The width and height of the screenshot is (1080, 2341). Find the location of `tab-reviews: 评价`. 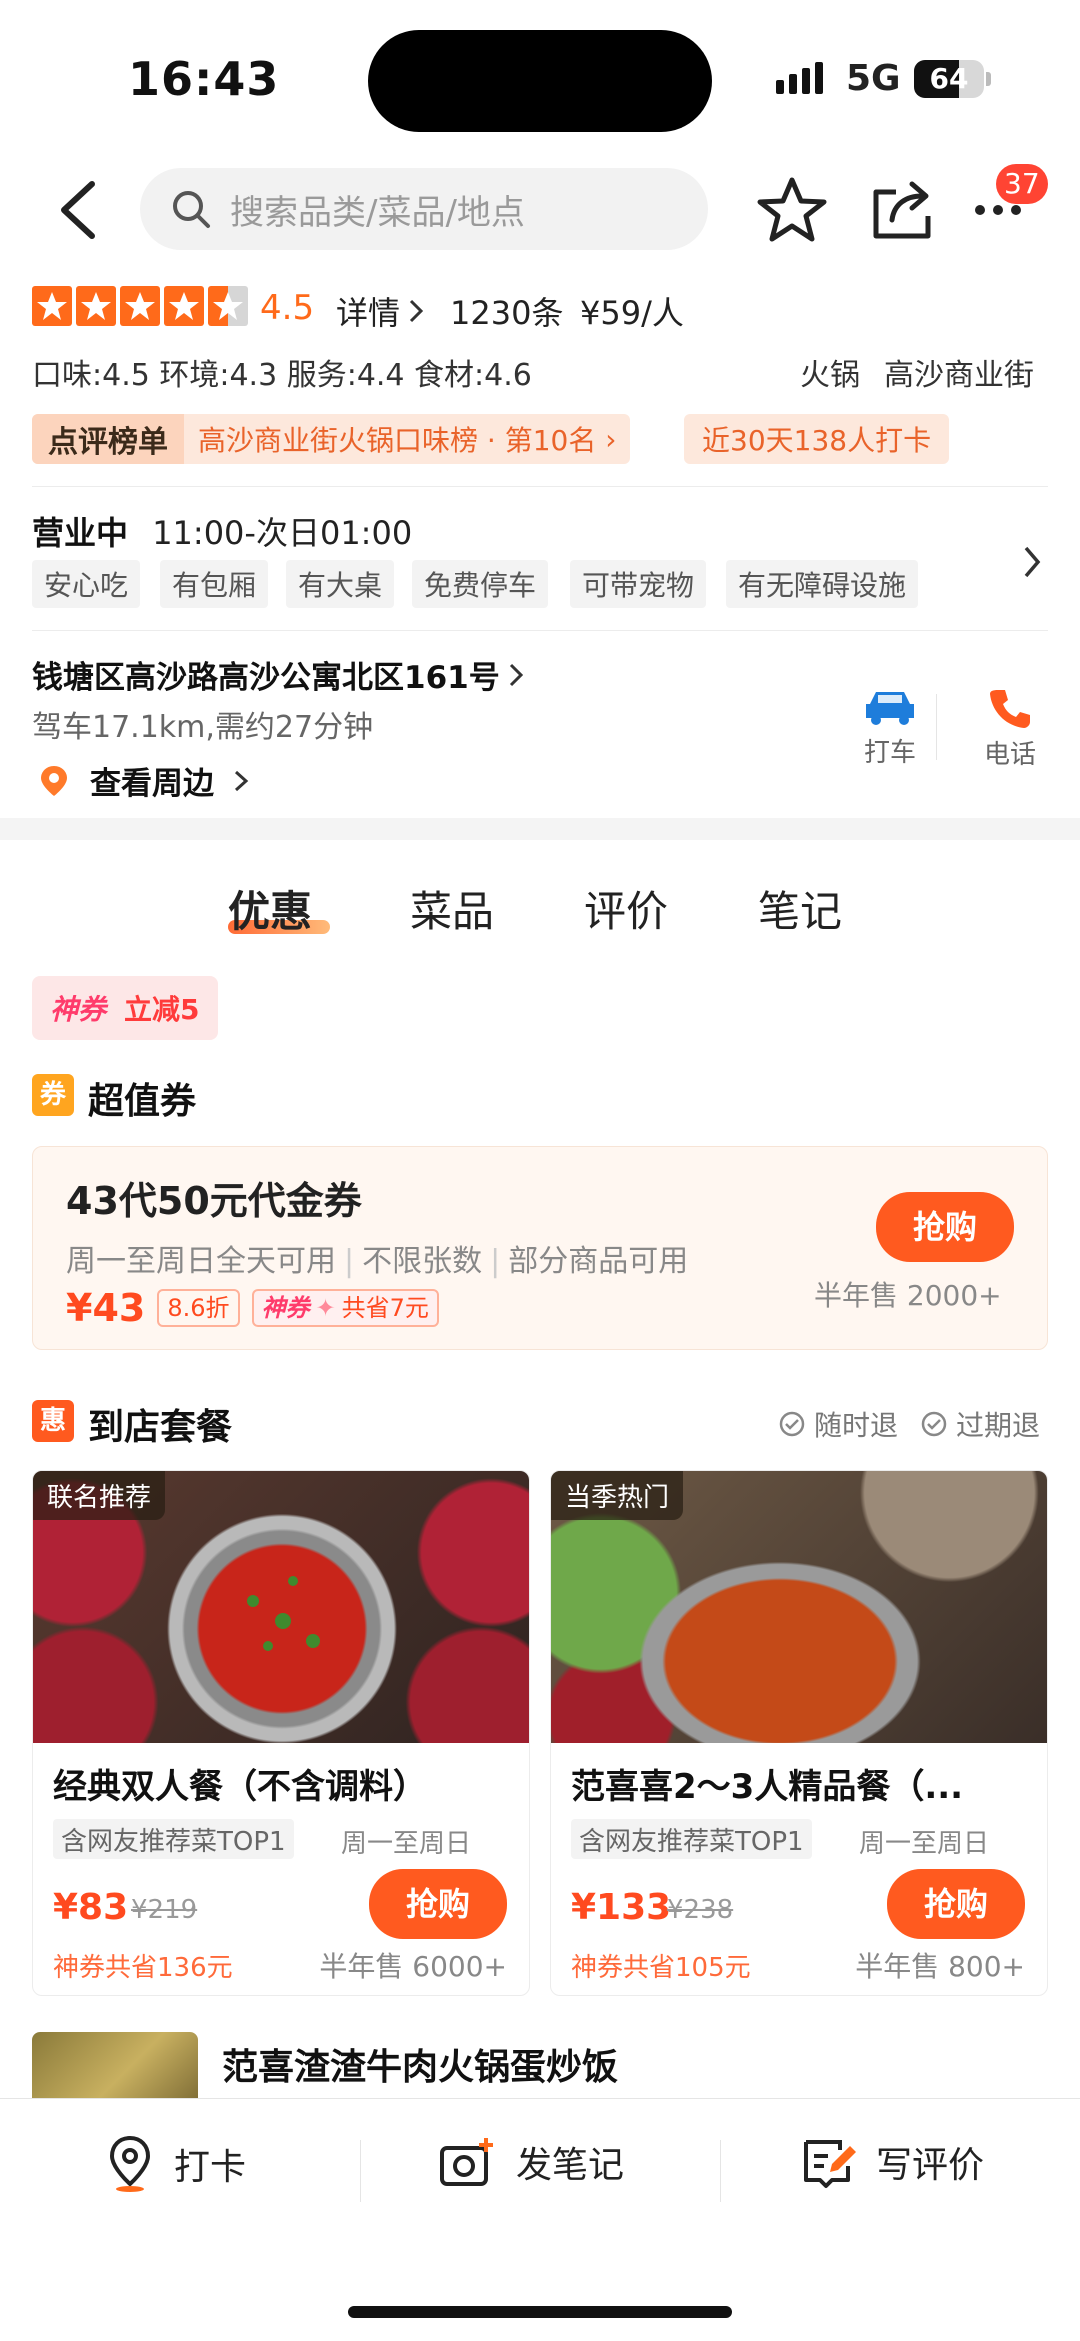

tab-reviews: 评价 is located at coordinates (626, 908).